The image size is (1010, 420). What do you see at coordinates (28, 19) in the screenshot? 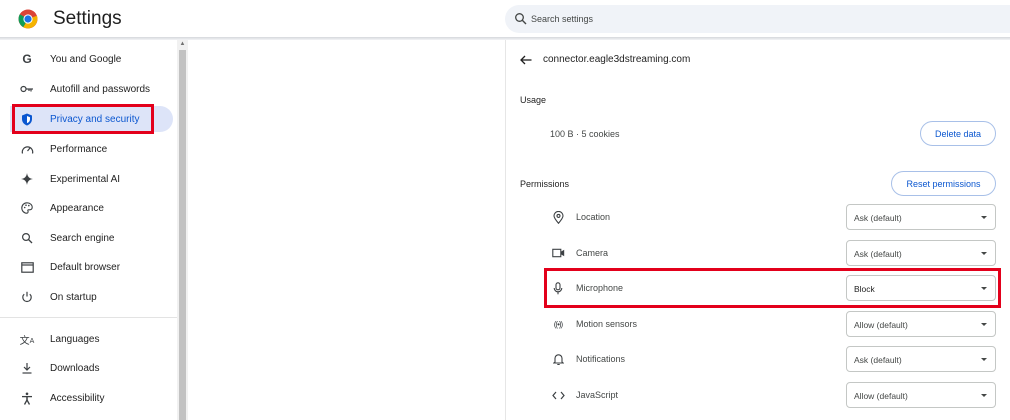
I see `chrome-logo-icon` at bounding box center [28, 19].